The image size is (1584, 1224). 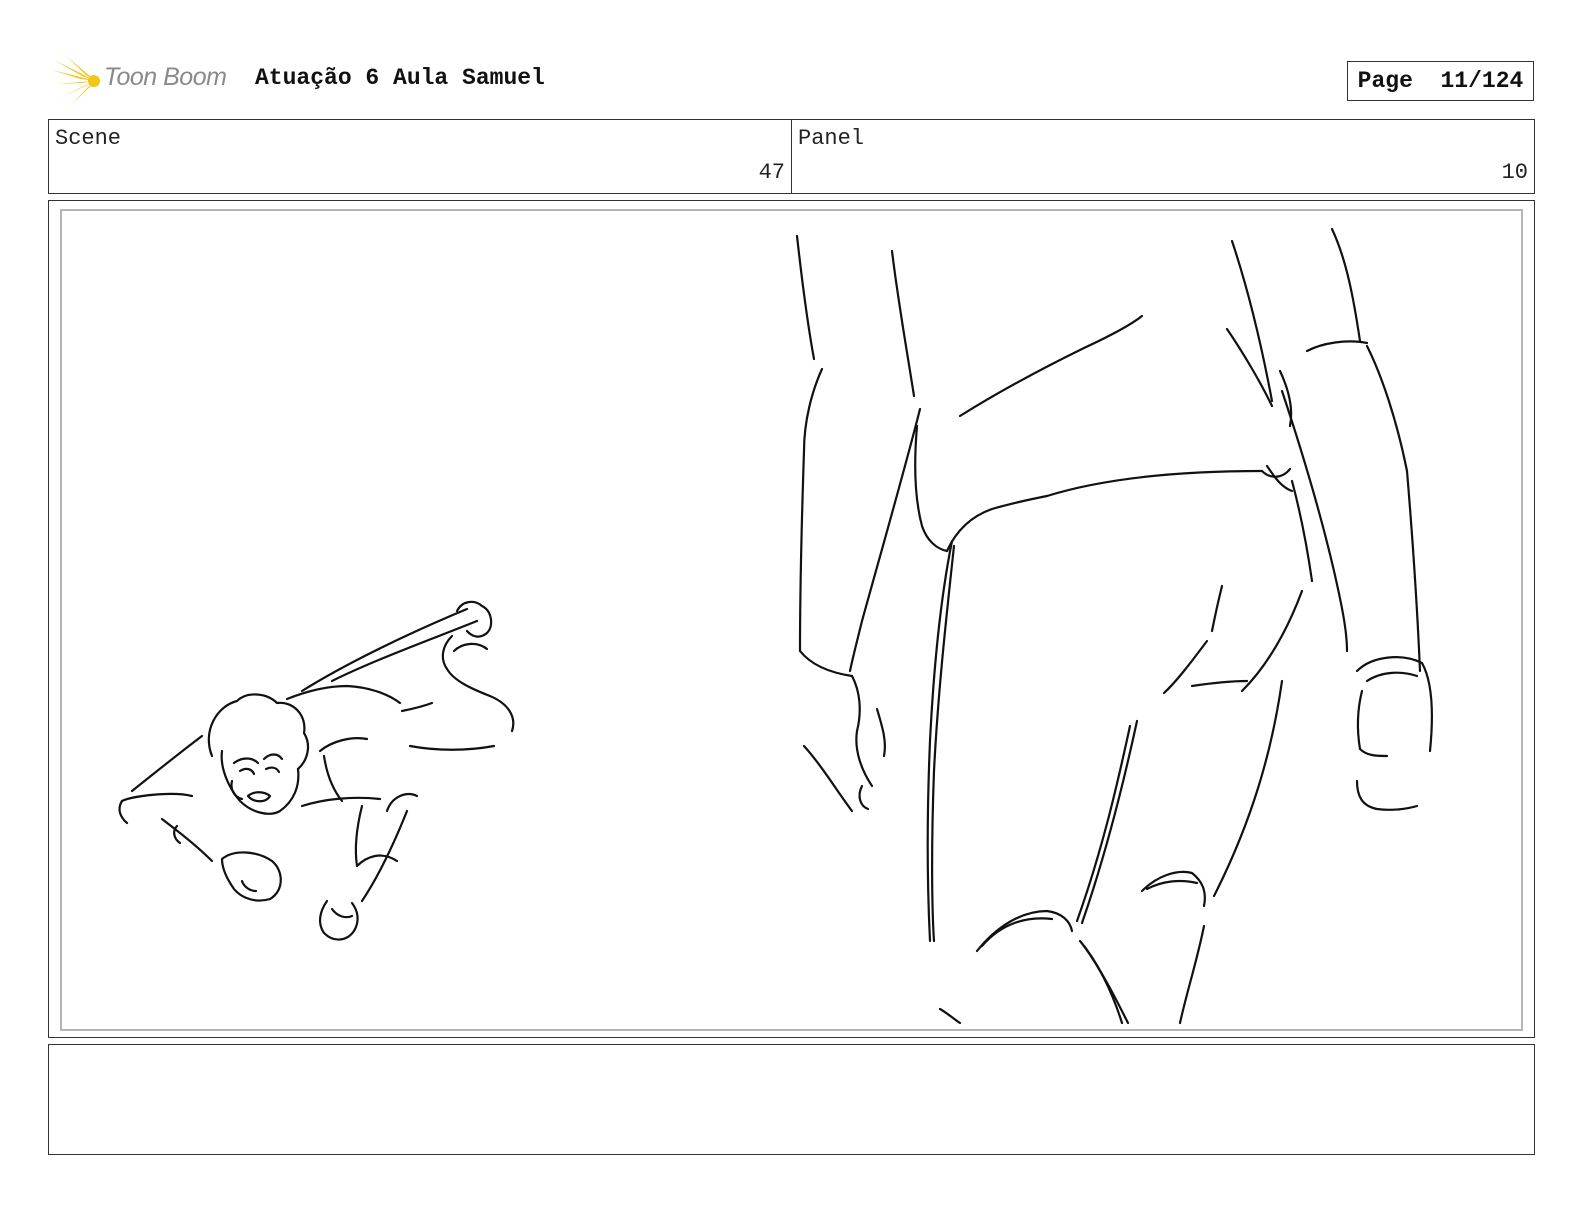 I want to click on page-label: Page, so click(x=1385, y=81).